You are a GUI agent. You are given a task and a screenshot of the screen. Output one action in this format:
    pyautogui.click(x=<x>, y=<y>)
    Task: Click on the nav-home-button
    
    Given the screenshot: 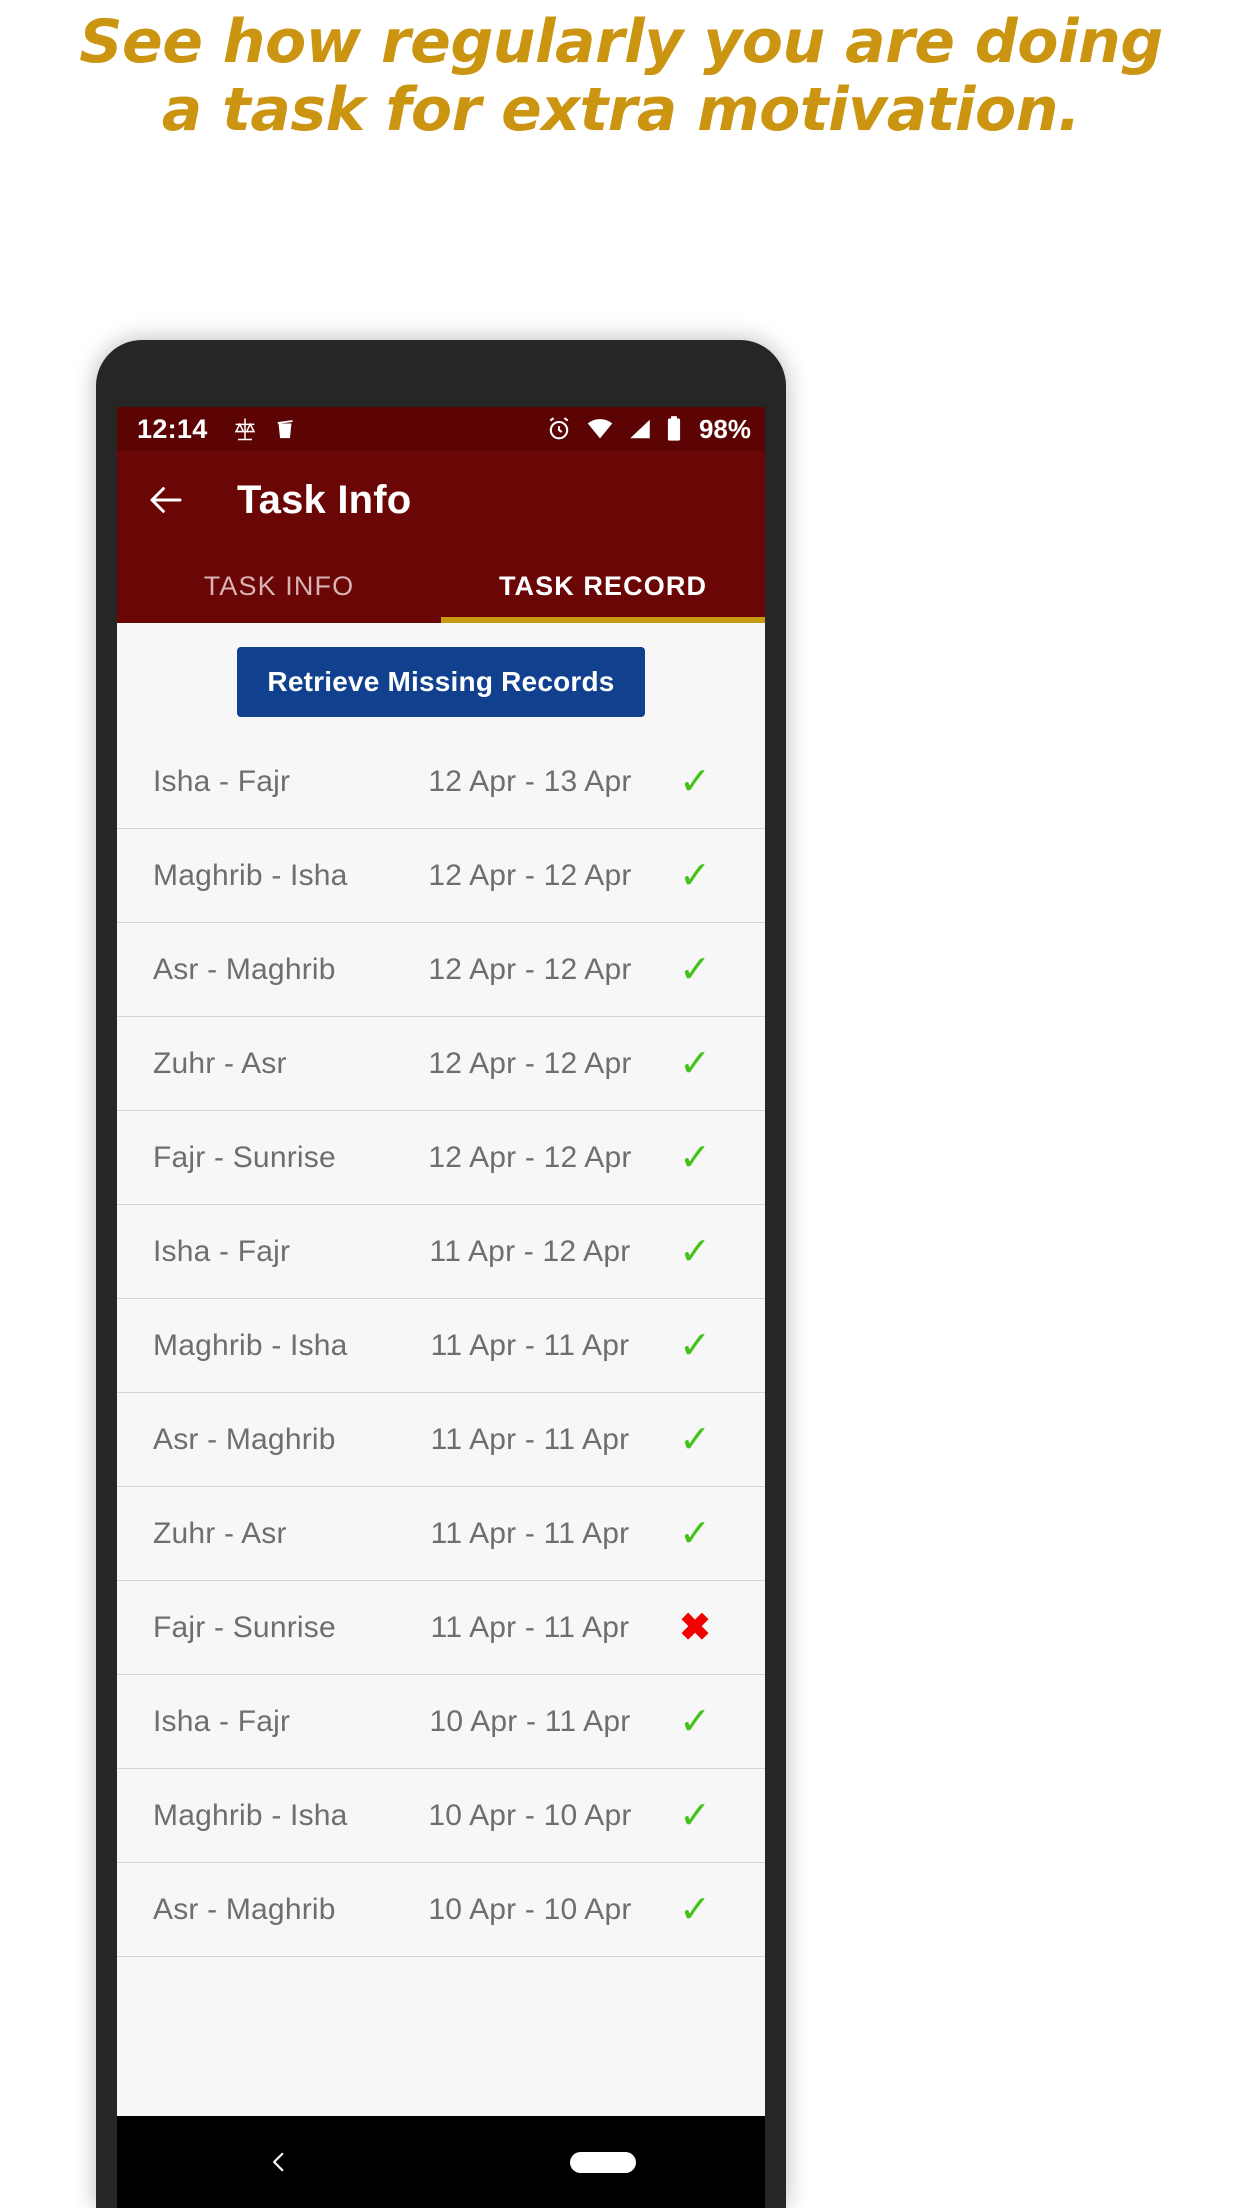 What is the action you would take?
    pyautogui.click(x=603, y=2162)
    